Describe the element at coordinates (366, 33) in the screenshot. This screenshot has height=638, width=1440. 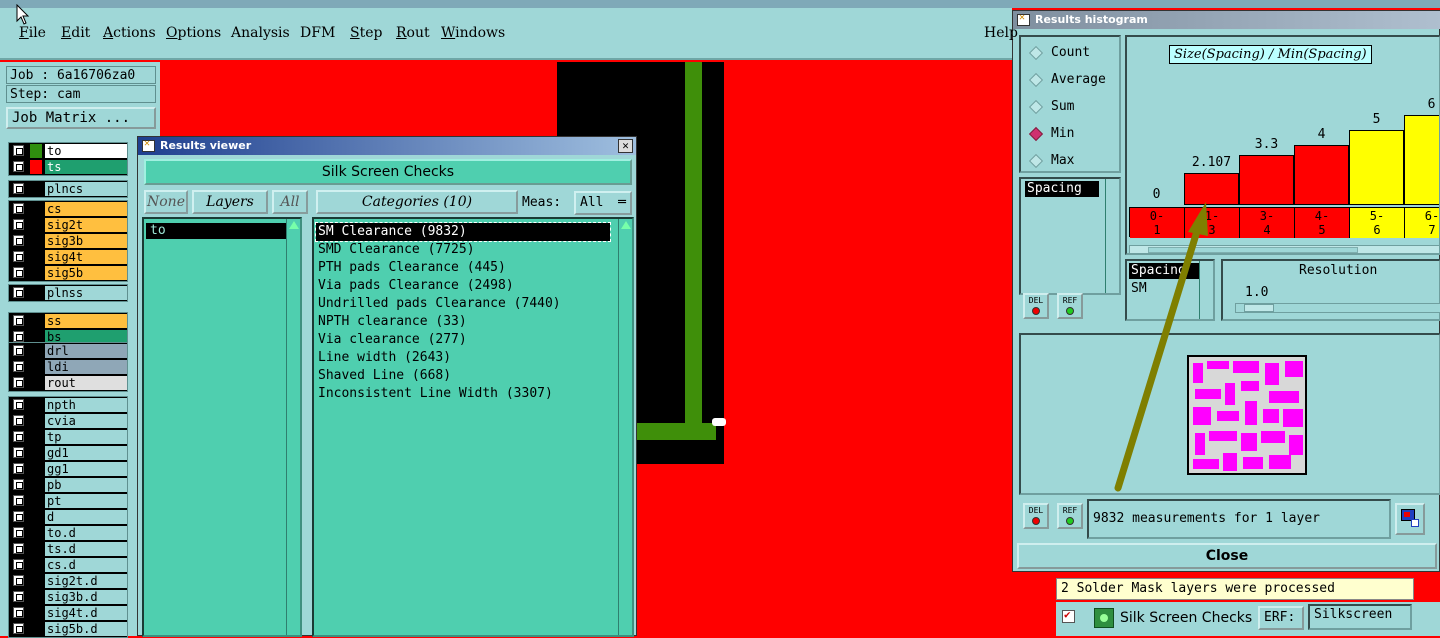
I see `menu-step: Step` at that location.